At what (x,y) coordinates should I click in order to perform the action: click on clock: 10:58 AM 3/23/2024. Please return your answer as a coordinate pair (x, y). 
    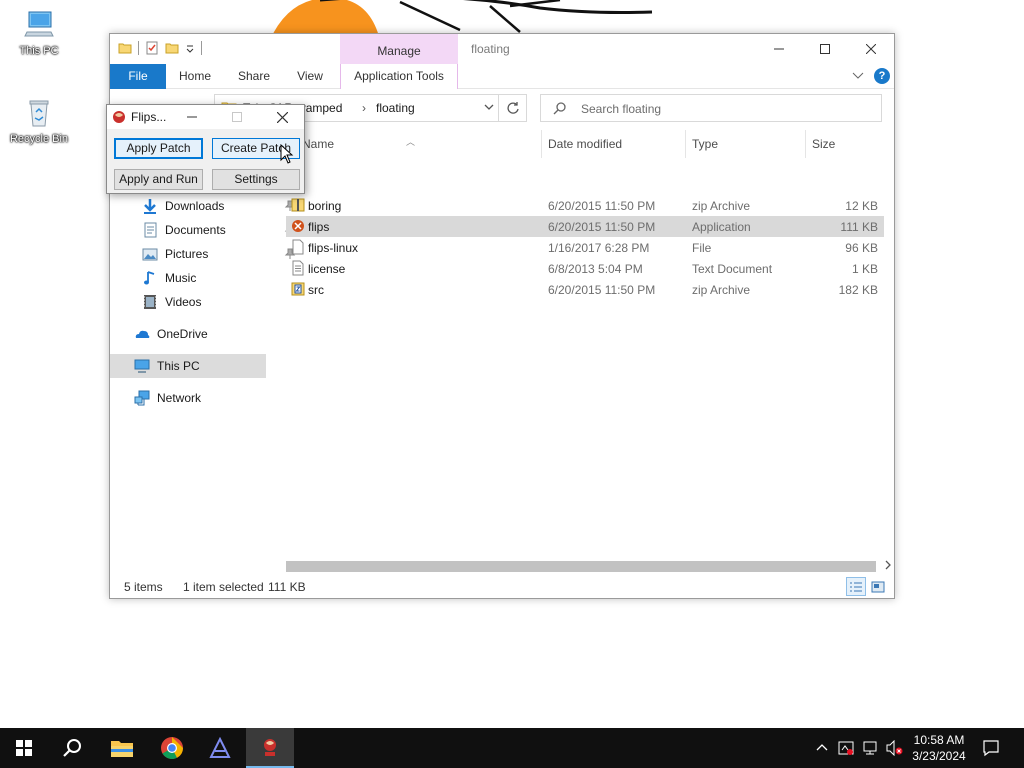
    Looking at the image, I should click on (939, 748).